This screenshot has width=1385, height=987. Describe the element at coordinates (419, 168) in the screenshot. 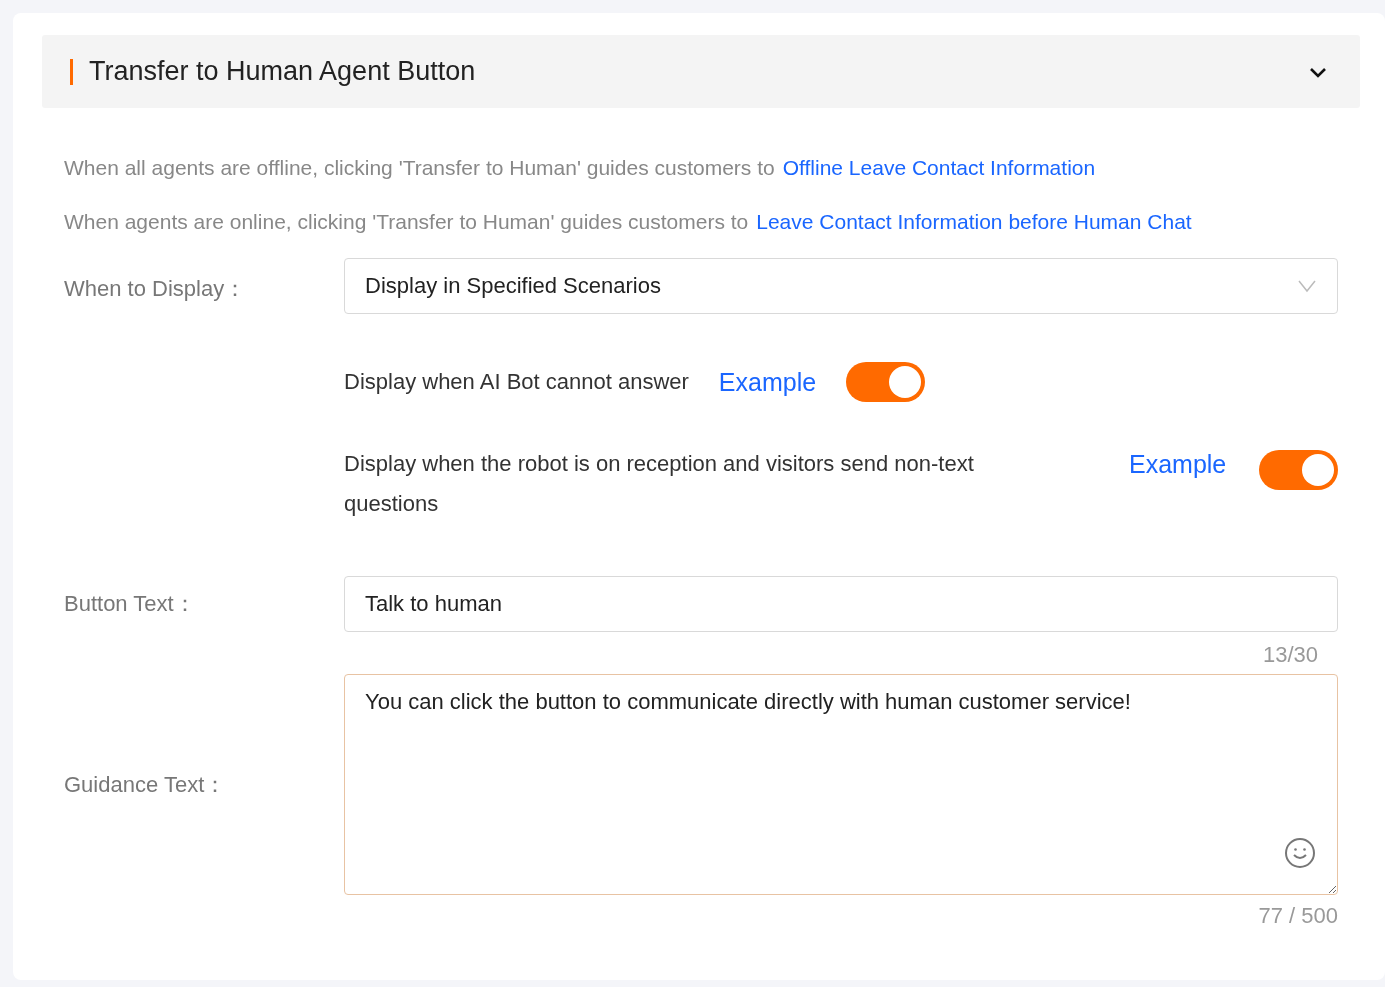

I see `info-text: When all agents are offline, clicking 'Transfer to Human' guides customers to` at that location.